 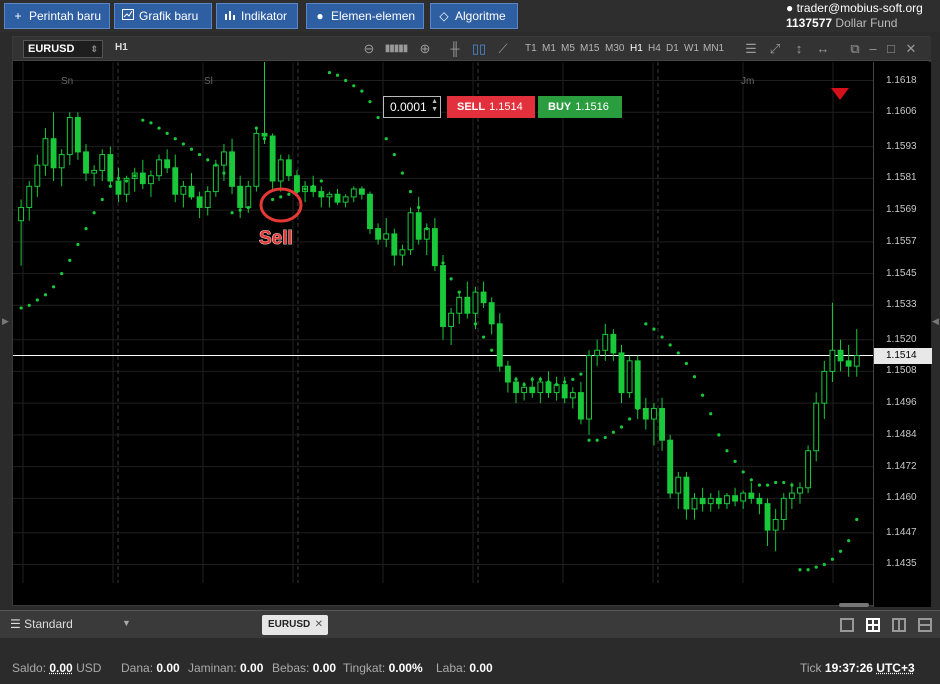 I want to click on layout-rows-icon, so click(x=925, y=625).